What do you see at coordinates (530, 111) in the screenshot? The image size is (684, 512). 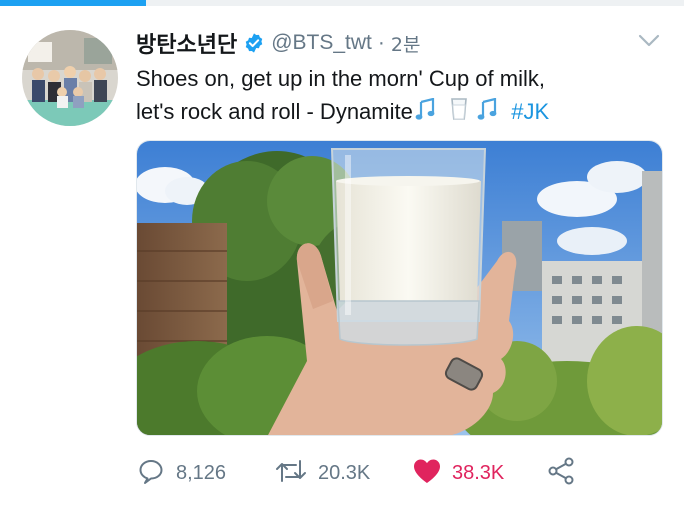 I see `hashtag-link: #JK` at bounding box center [530, 111].